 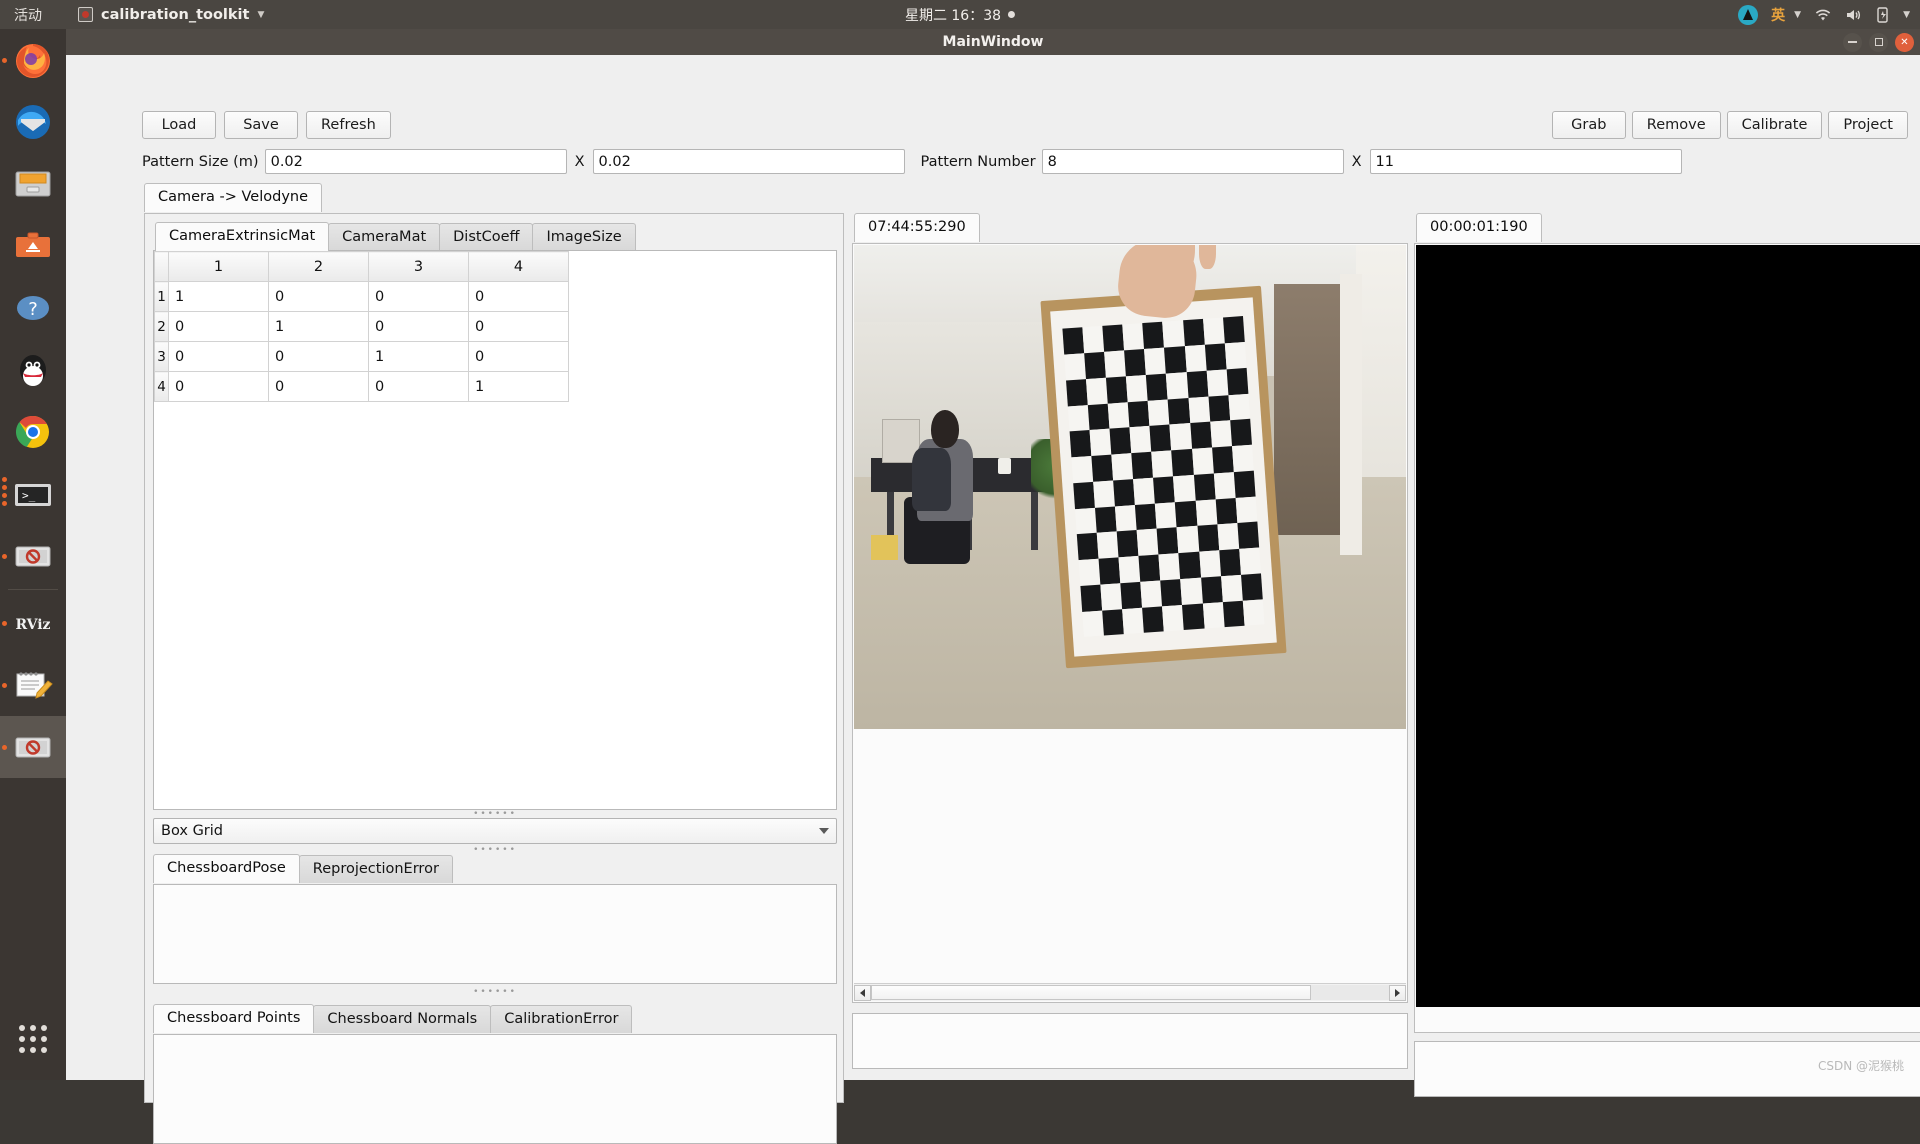 I want to click on column-header: 2, so click(x=318, y=266).